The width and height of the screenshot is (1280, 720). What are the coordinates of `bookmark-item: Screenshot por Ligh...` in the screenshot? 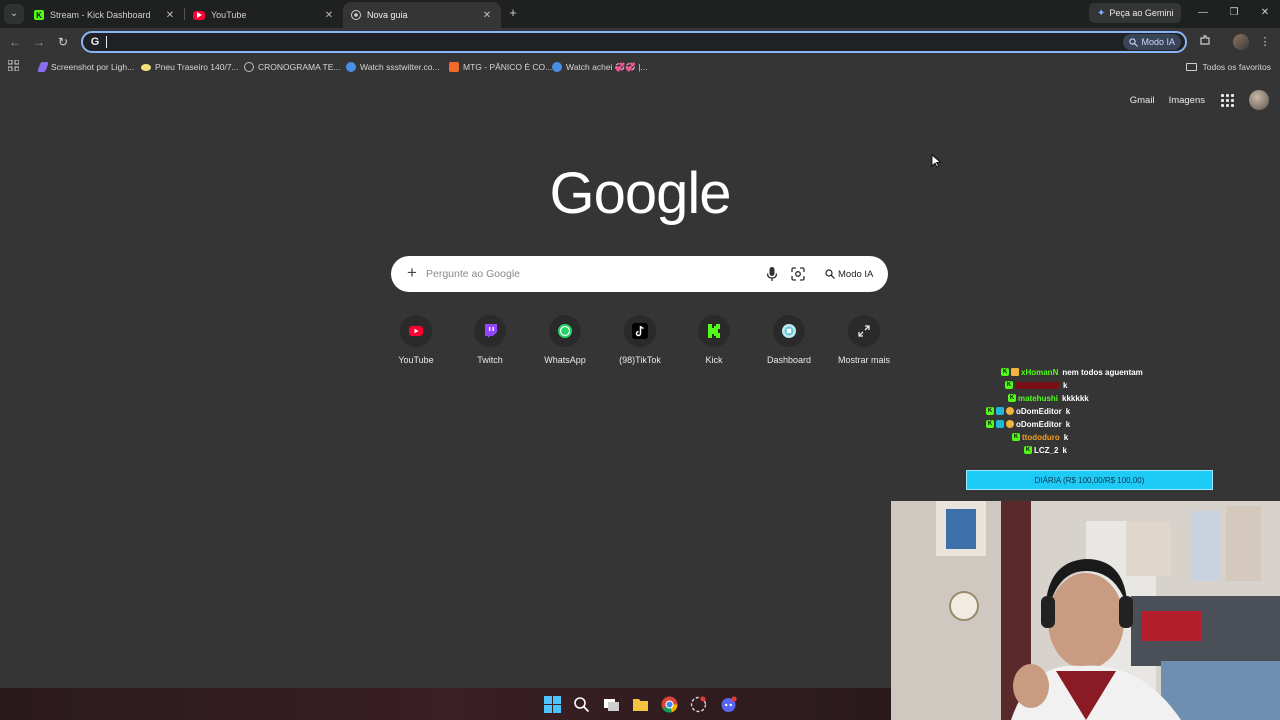 It's located at (86, 67).